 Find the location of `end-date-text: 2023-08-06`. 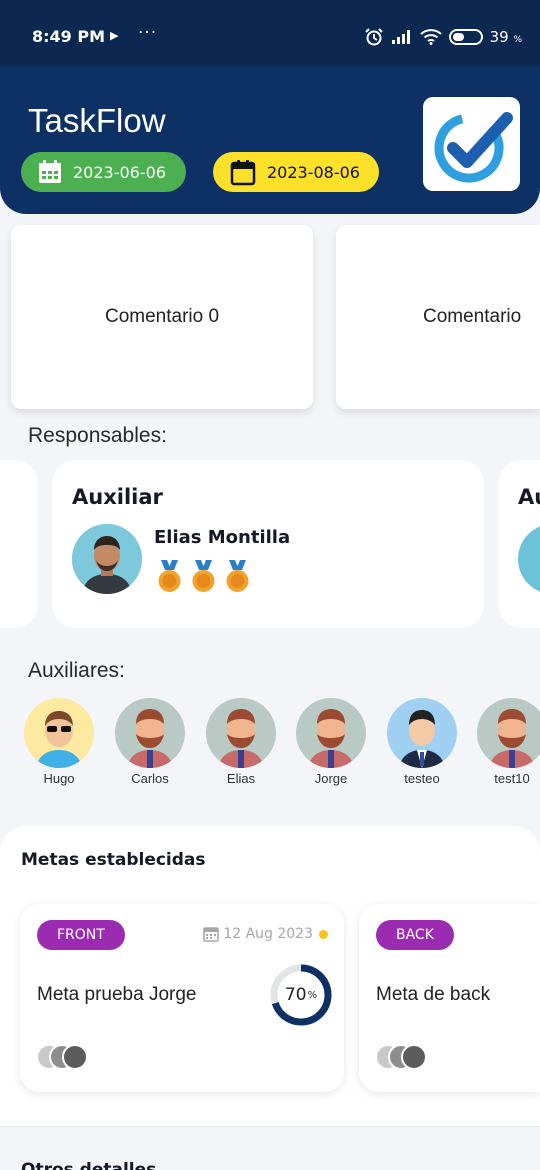

end-date-text: 2023-08-06 is located at coordinates (313, 172).